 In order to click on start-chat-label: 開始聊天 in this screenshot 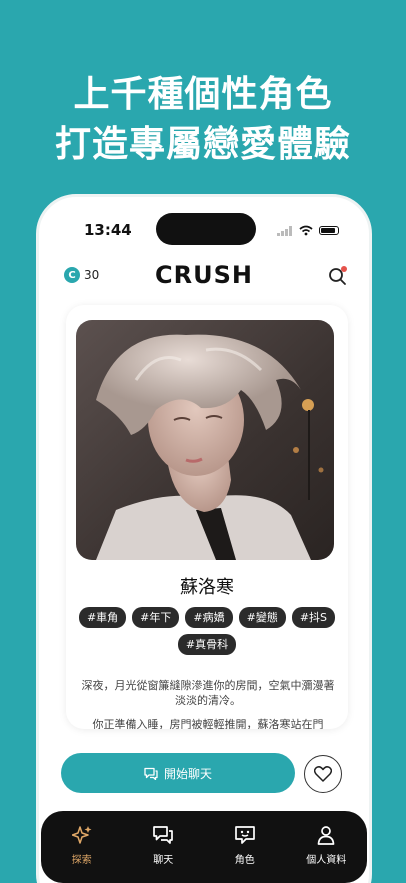, I will do `click(187, 773)`.